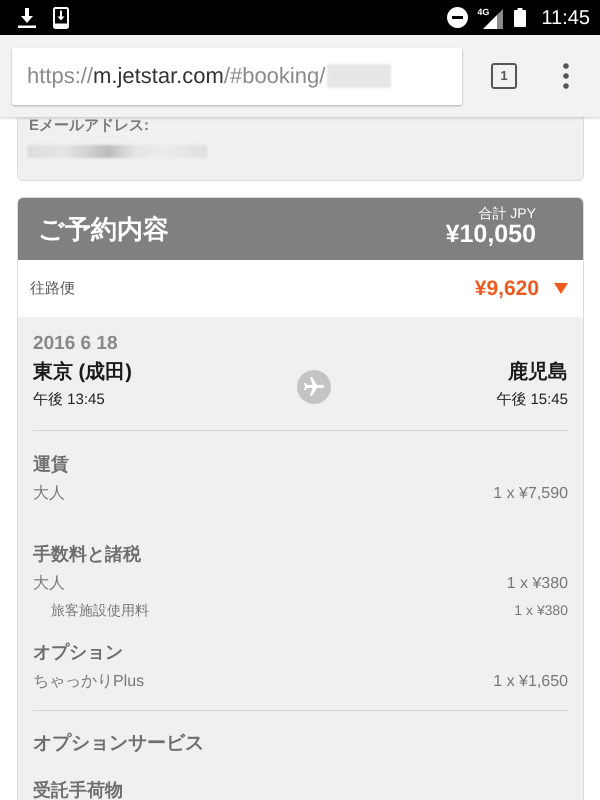 The image size is (600, 800). Describe the element at coordinates (27, 18) in the screenshot. I see `download-icon` at that location.